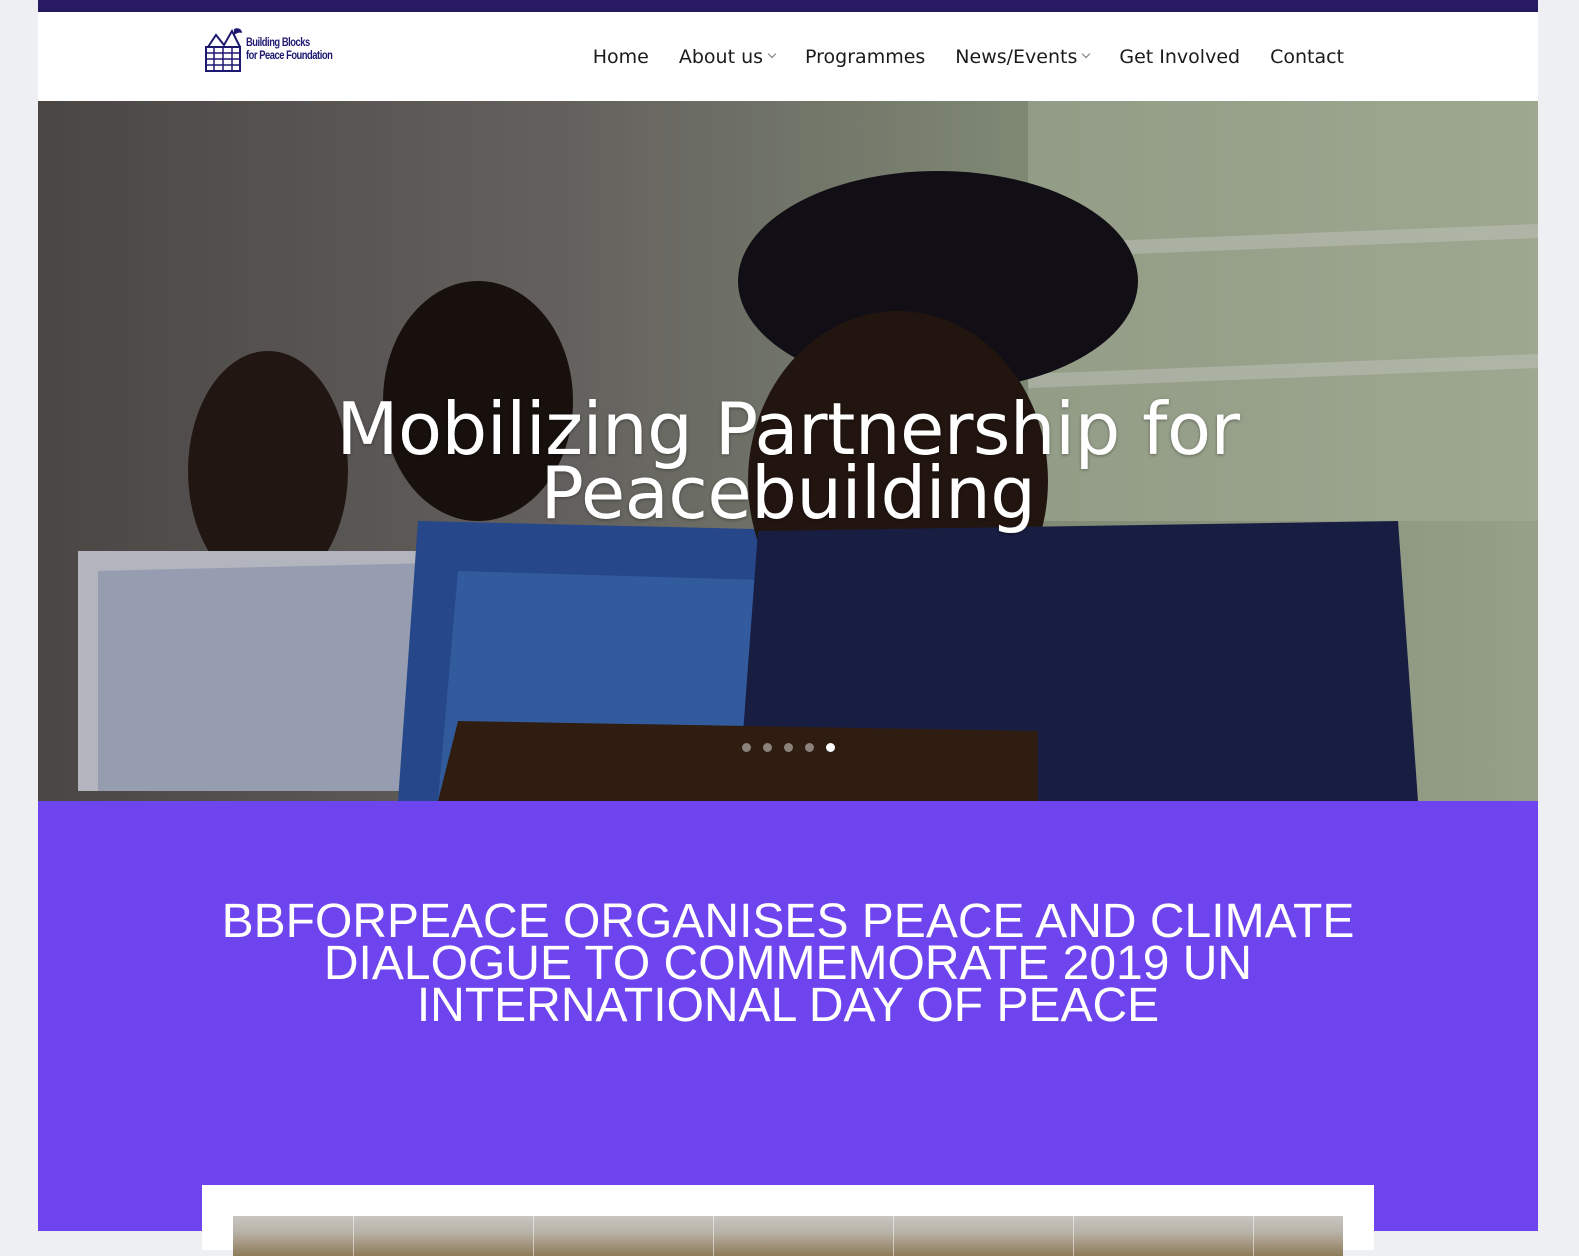 Image resolution: width=1579 pixels, height=1256 pixels. Describe the element at coordinates (788, 493) in the screenshot. I see `hero-title-line-2: Peacebuilding` at that location.